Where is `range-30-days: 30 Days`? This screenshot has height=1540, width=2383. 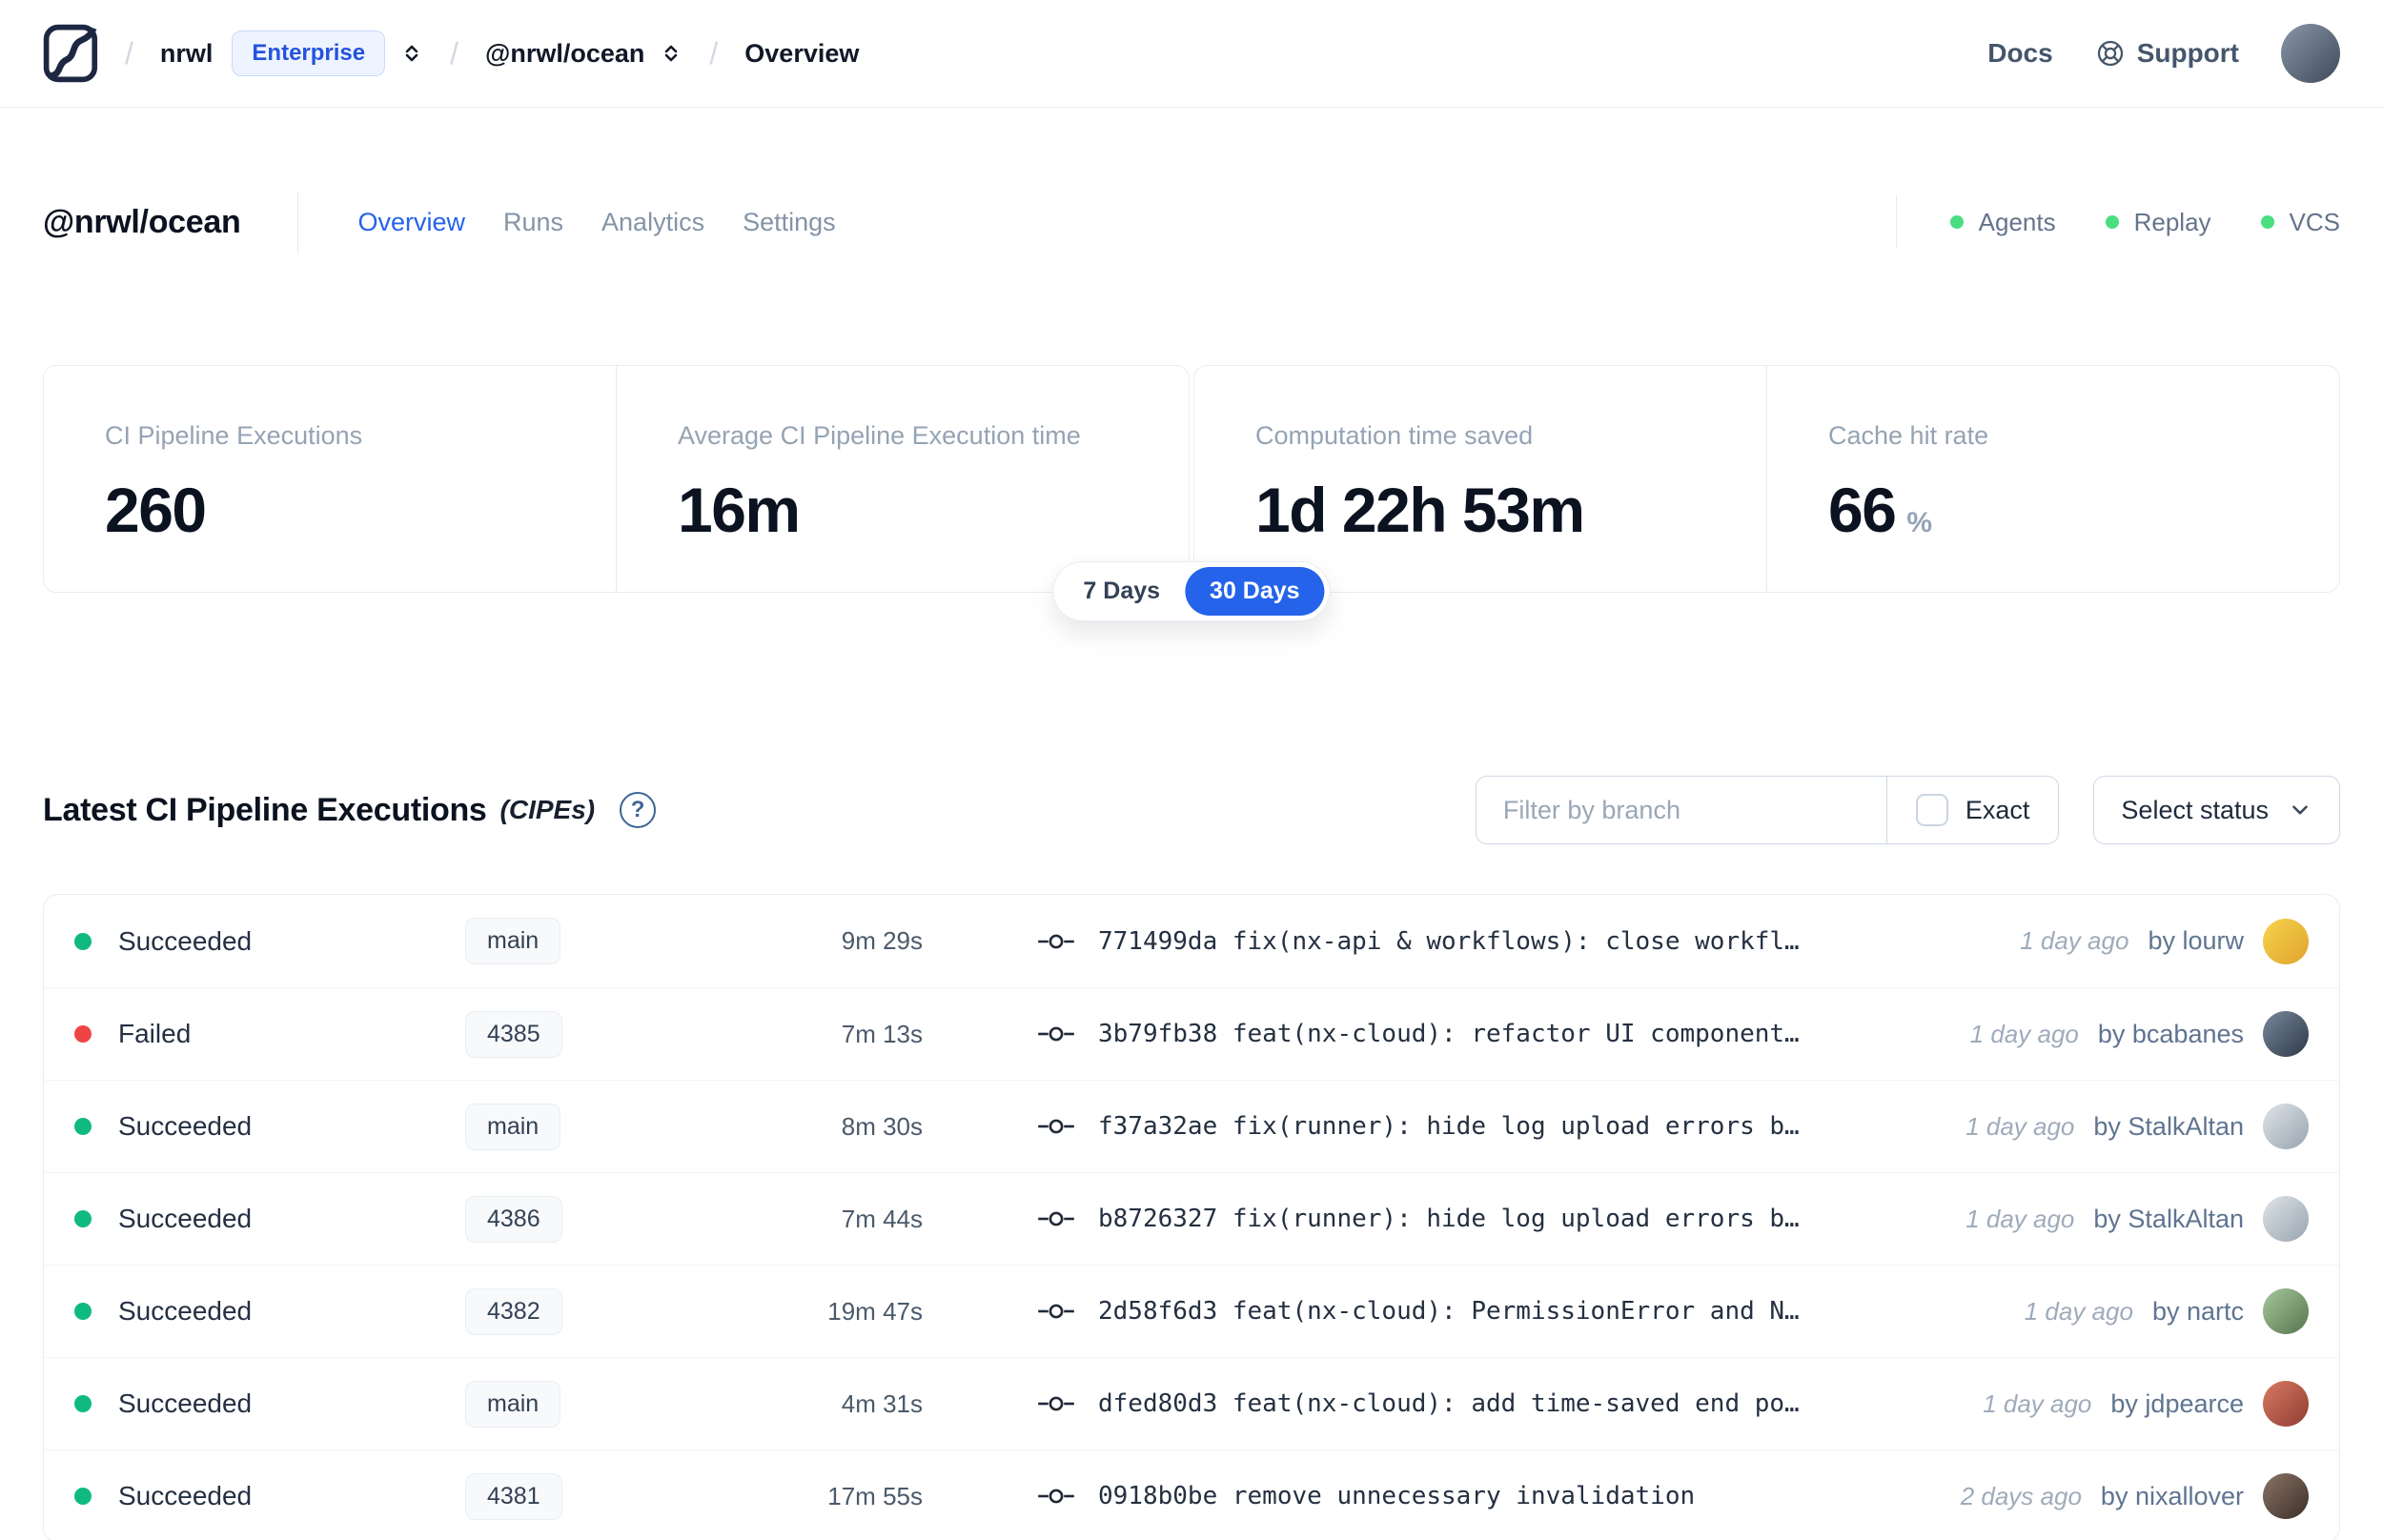 range-30-days: 30 Days is located at coordinates (1255, 591).